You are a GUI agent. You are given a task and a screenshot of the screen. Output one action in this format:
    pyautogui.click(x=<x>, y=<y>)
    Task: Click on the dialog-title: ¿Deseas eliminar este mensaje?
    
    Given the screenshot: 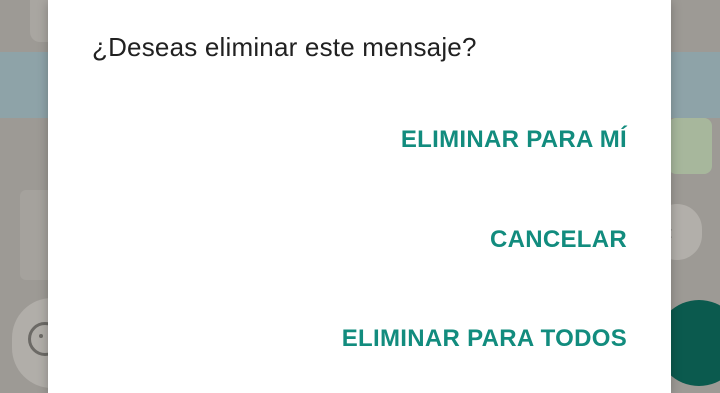 What is the action you would take?
    pyautogui.click(x=284, y=47)
    